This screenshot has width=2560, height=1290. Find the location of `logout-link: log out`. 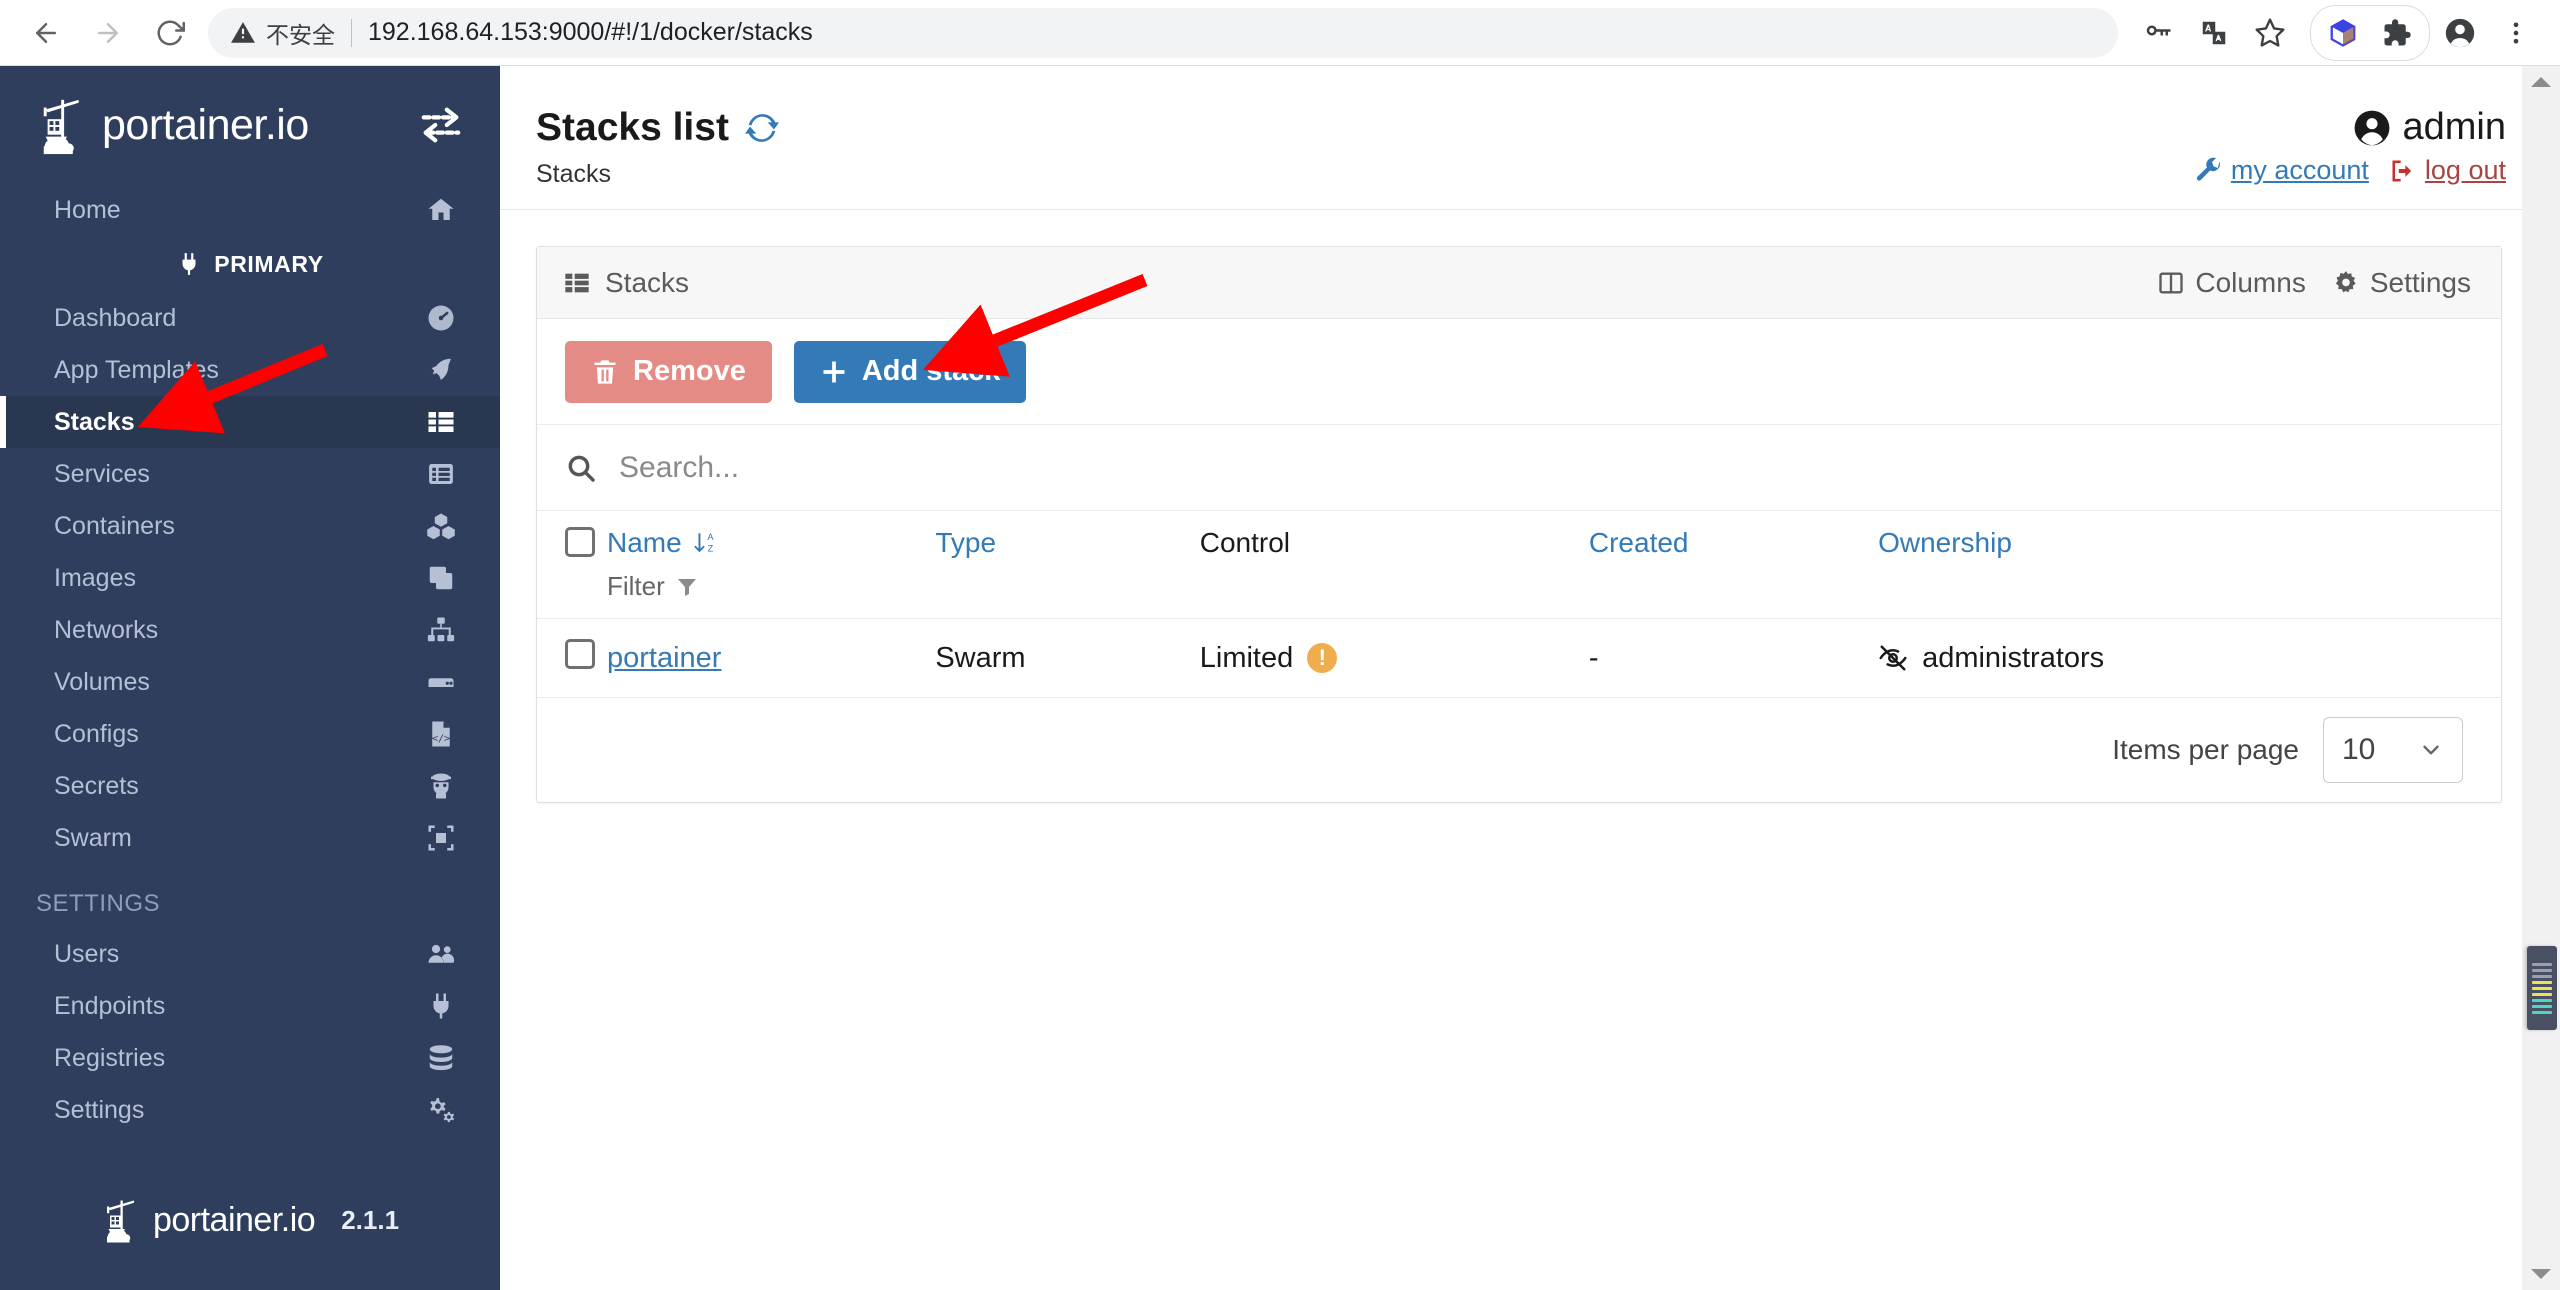

logout-link: log out is located at coordinates (2447, 170).